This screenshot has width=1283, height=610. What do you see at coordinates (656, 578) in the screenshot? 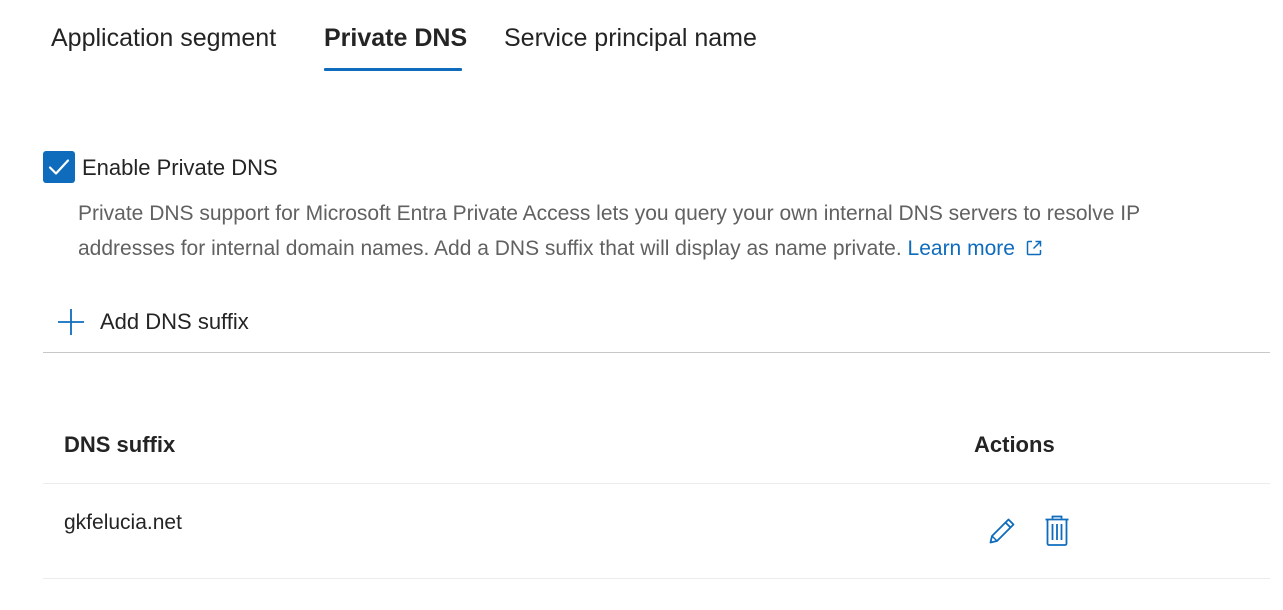
I see `row-divider` at bounding box center [656, 578].